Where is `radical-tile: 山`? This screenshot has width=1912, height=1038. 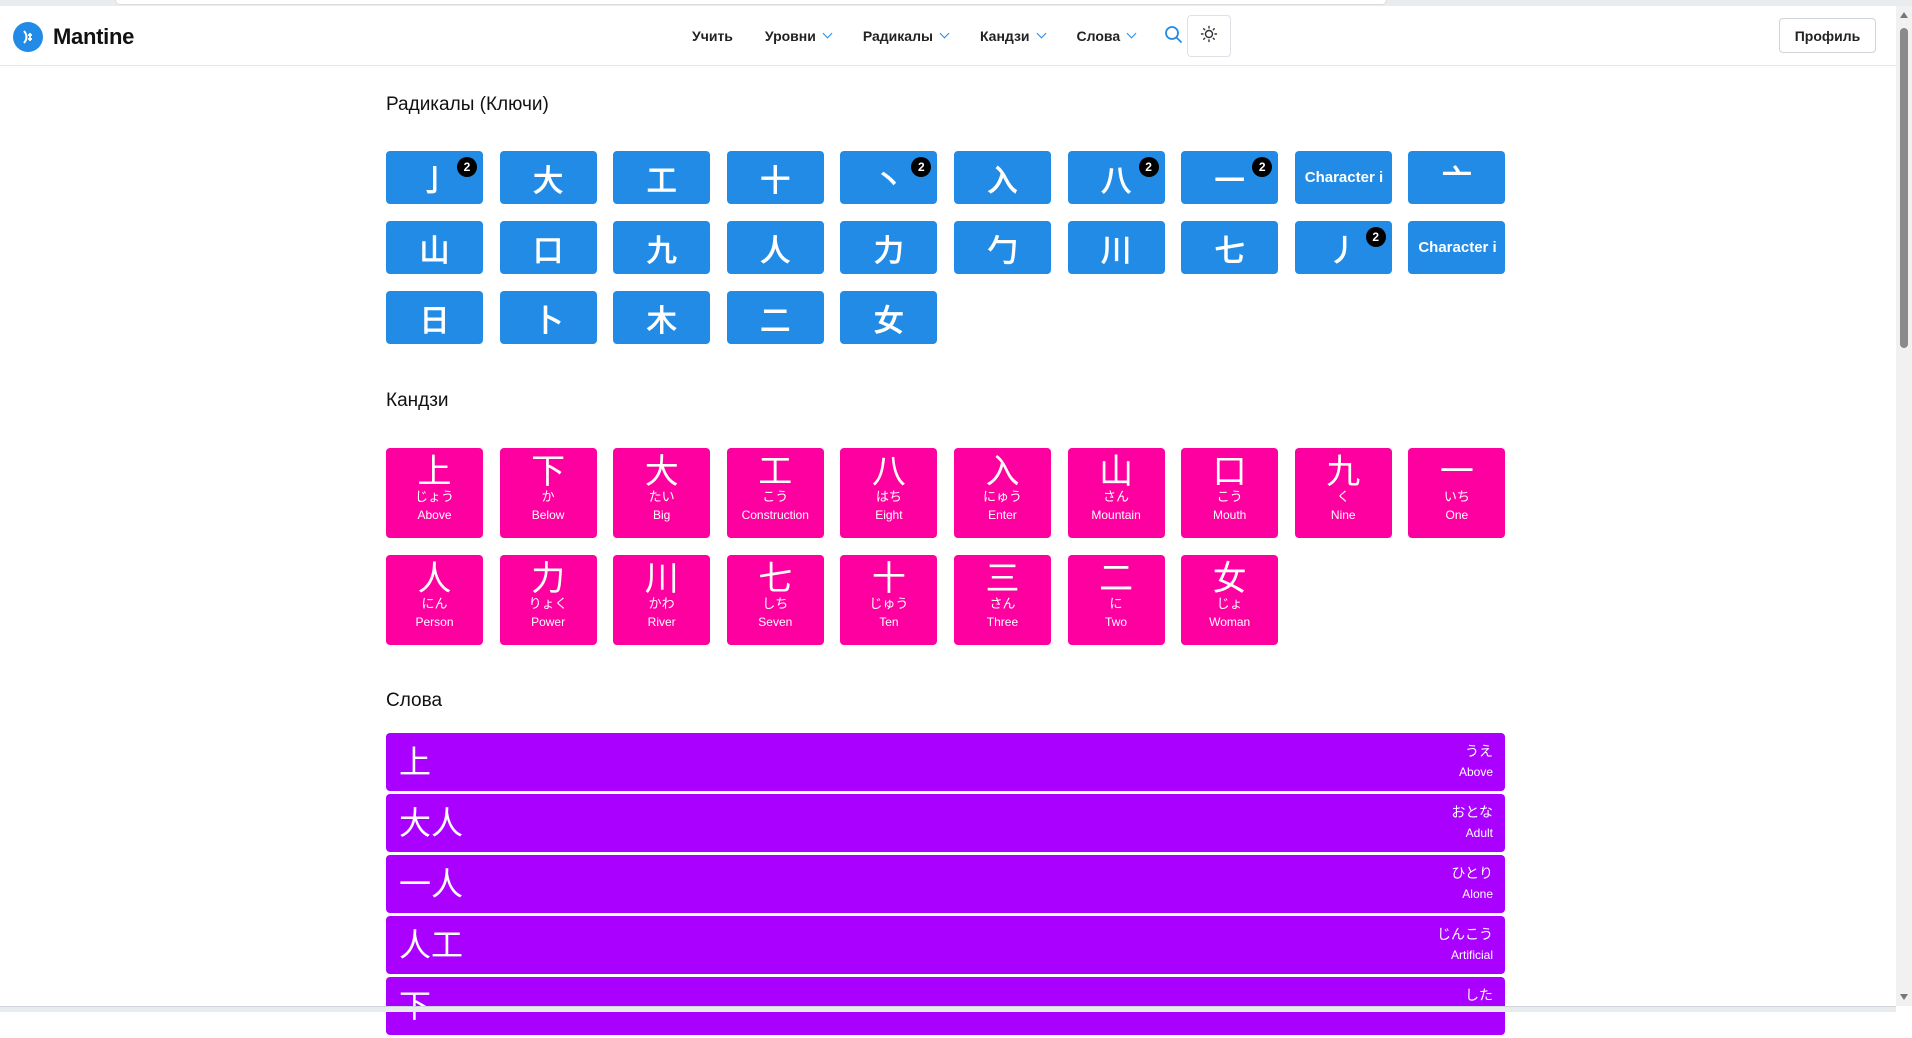 radical-tile: 山 is located at coordinates (434, 247).